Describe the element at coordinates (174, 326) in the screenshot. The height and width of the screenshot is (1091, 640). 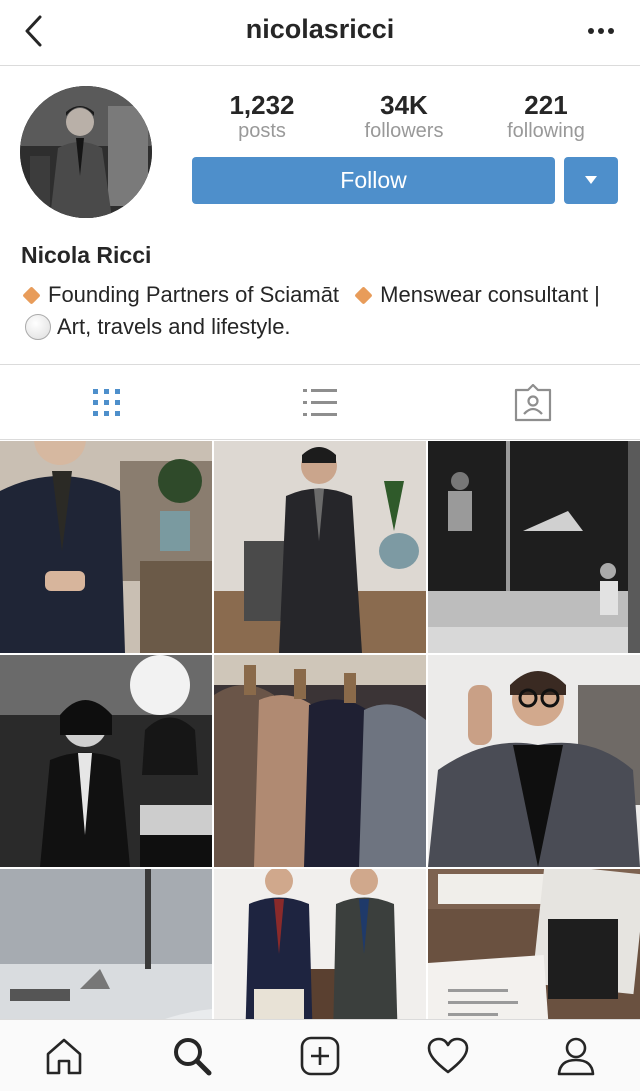
I see `bio-line-part3: Art, travels and lifestyle.` at that location.